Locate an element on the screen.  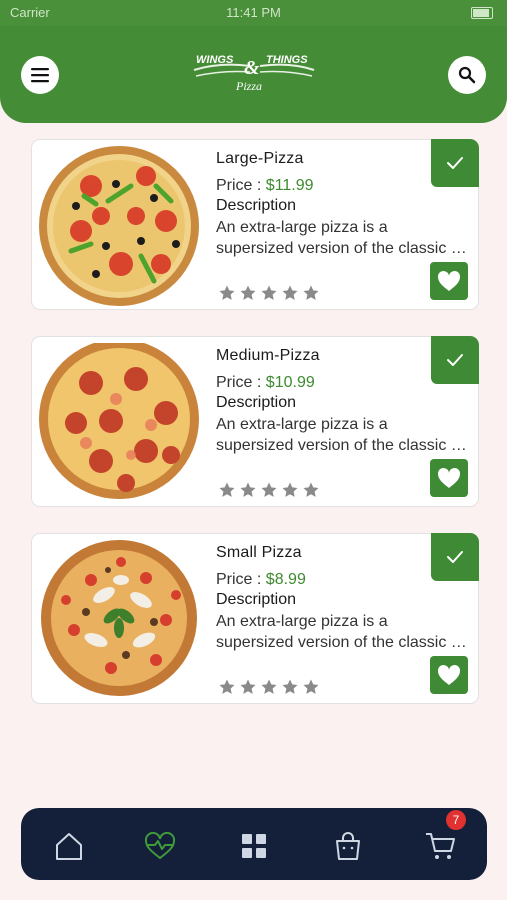
nav-favorites is located at coordinates (160, 846).